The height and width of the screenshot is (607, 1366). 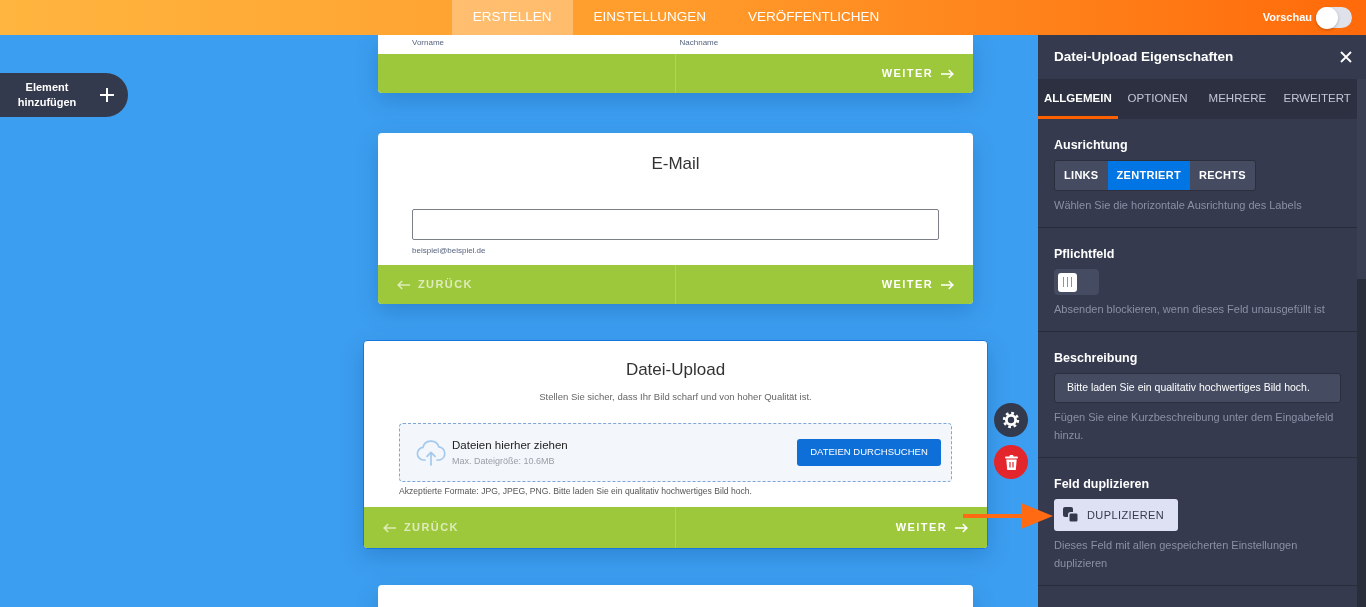 I want to click on field-hint: beispiel@beispiel.de, so click(x=449, y=250).